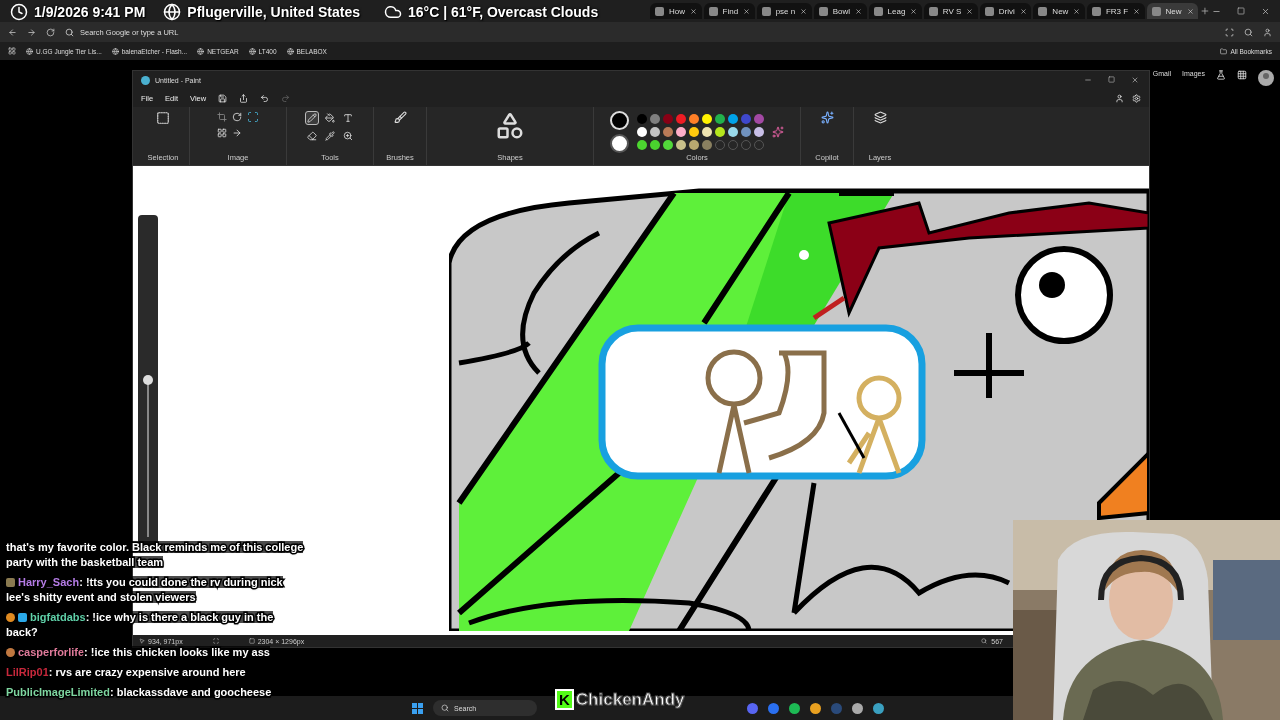  What do you see at coordinates (1005, 11) in the screenshot?
I see `browser-tab: Drivi` at bounding box center [1005, 11].